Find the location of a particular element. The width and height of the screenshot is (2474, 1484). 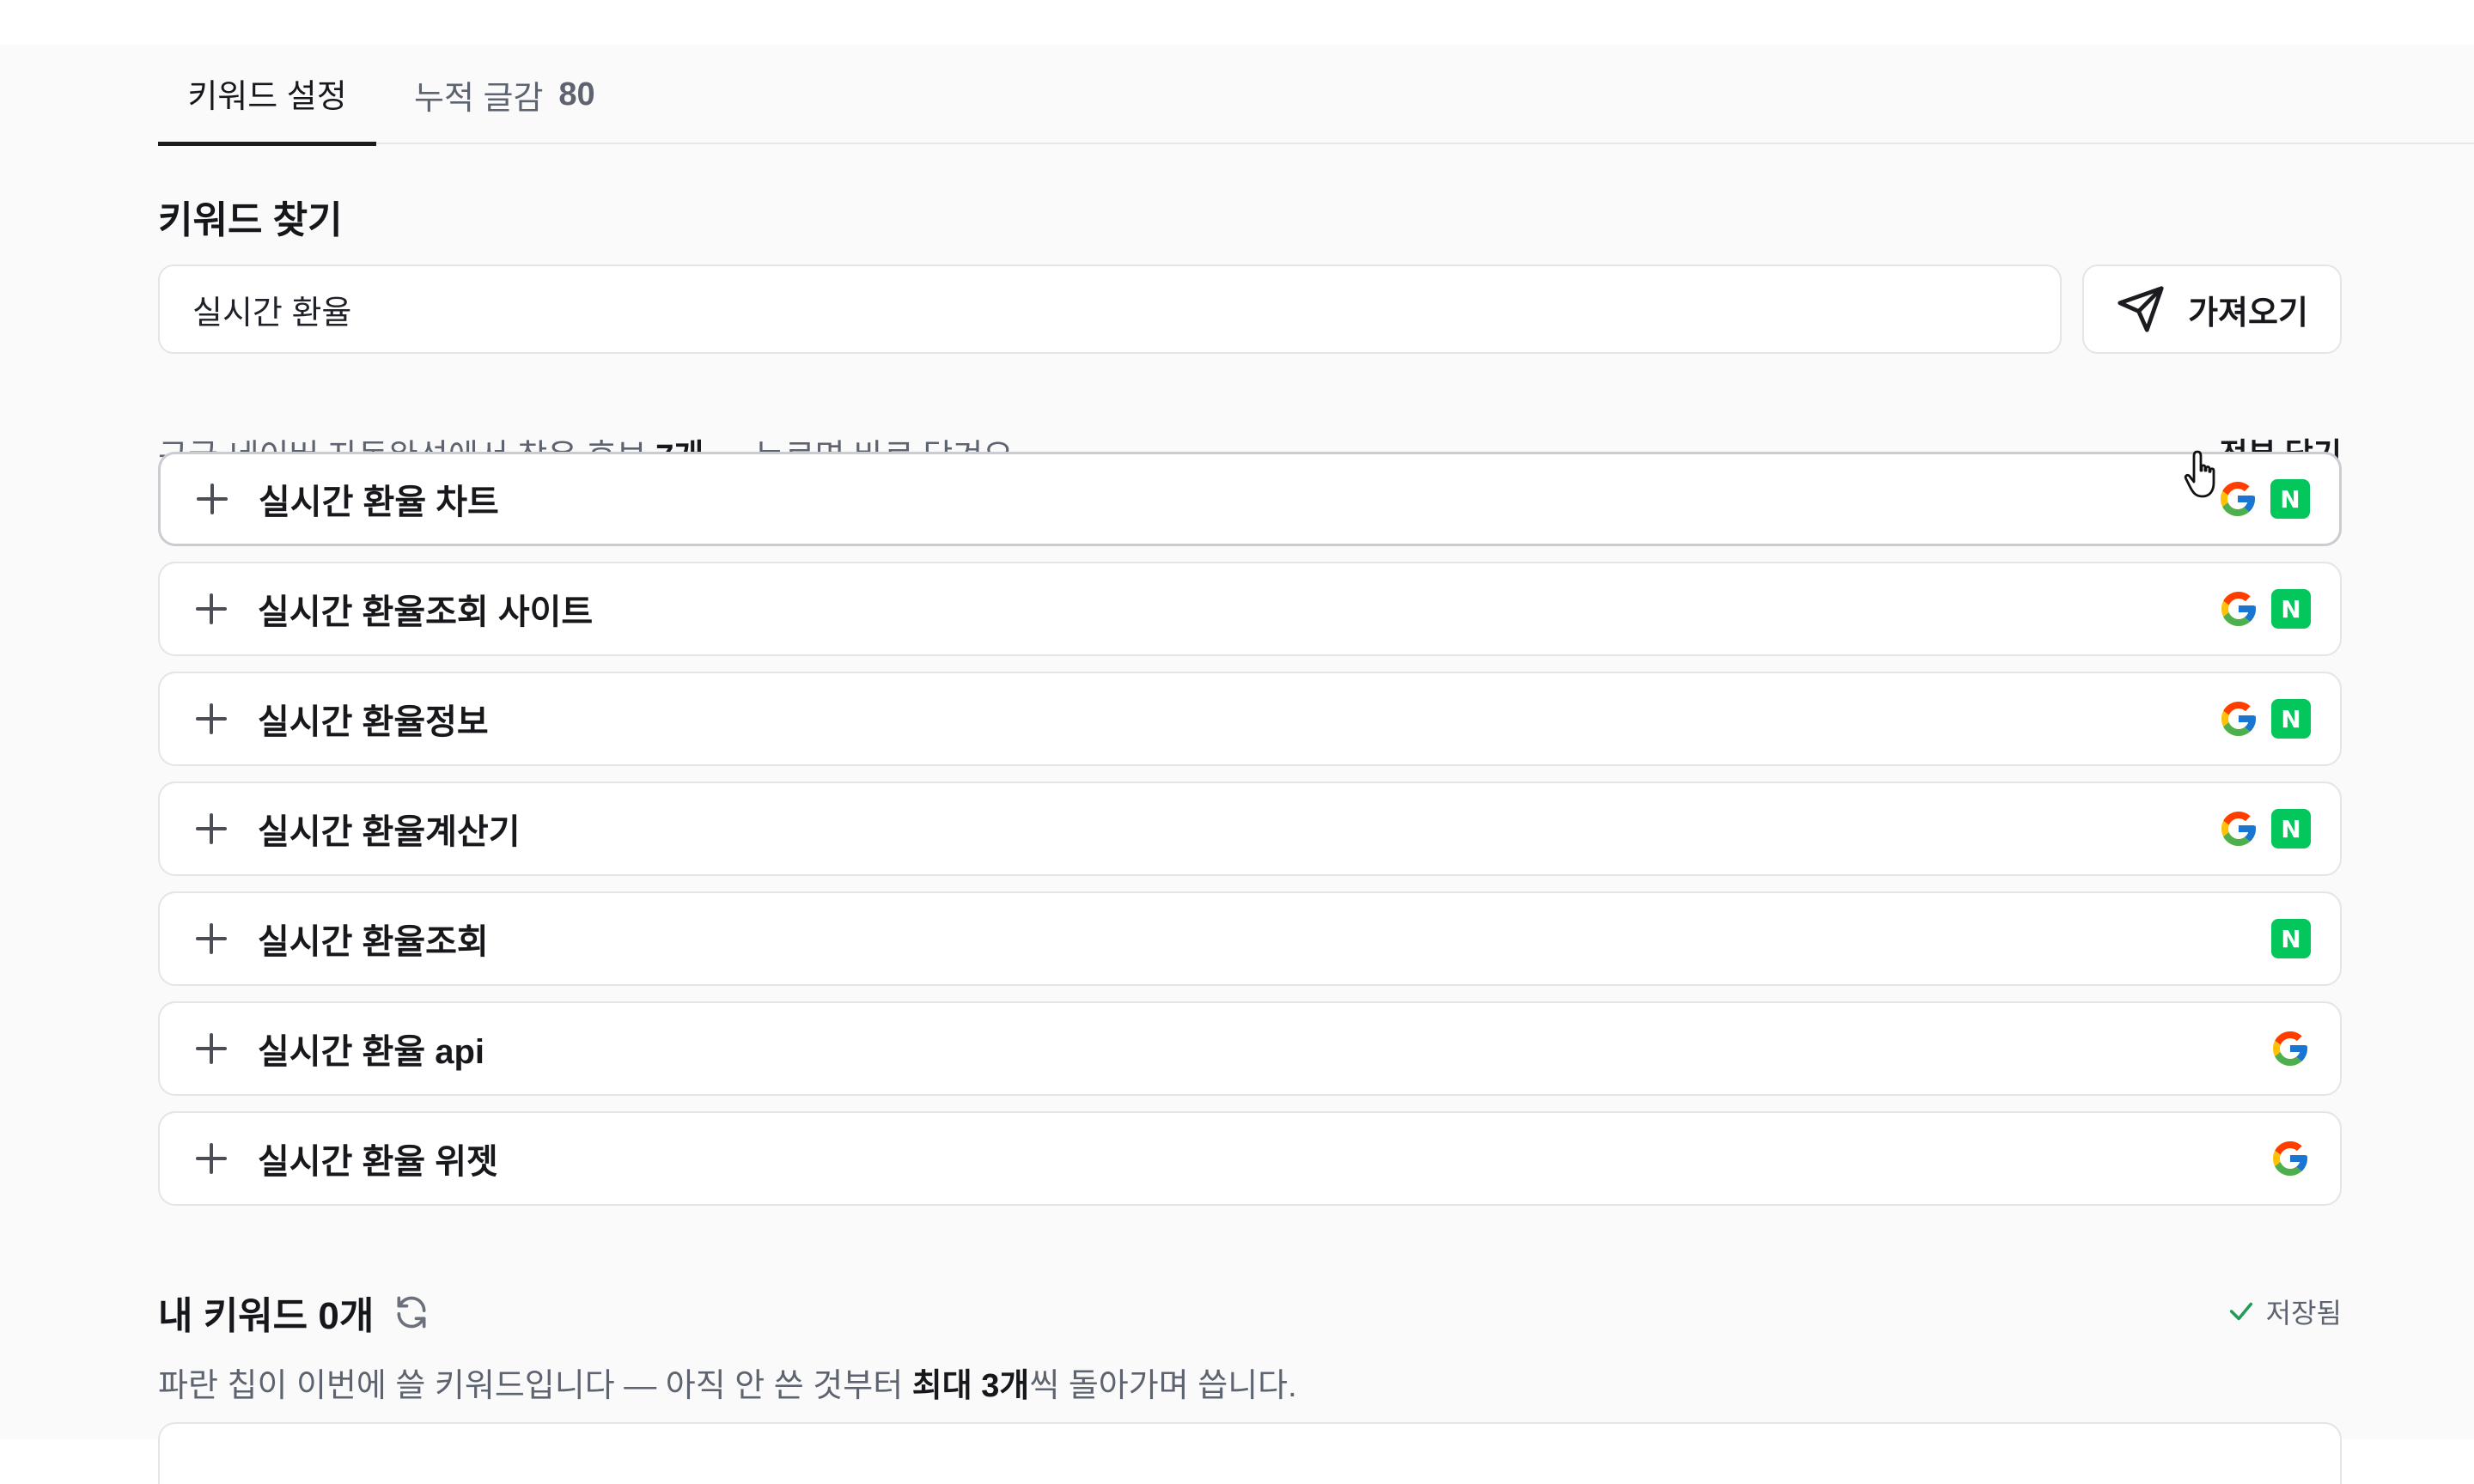

mine-hint-prefix: 파란 칩이 이번에 쓸 키워드입니다 — 아직 안 쓴 것부터 is located at coordinates (535, 1386).